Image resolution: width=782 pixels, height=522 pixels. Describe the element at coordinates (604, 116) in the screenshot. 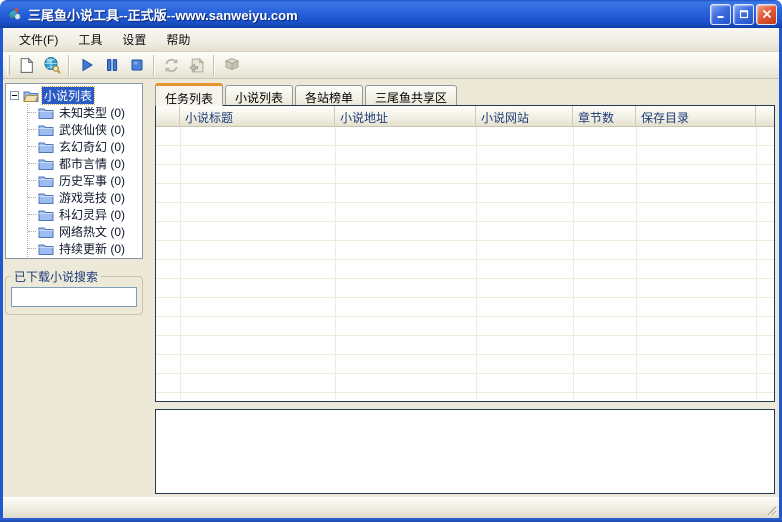

I see `column-chapter-count: 章节数` at that location.